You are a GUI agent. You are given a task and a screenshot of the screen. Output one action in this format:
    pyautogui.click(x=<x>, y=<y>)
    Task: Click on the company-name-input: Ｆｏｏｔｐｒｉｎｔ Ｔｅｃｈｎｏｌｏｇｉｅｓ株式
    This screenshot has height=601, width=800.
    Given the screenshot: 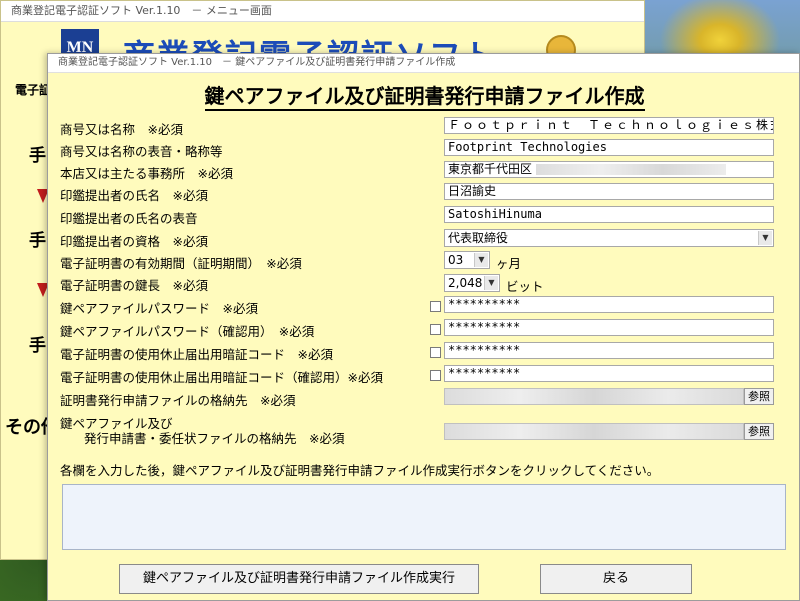 What is the action you would take?
    pyautogui.click(x=609, y=125)
    